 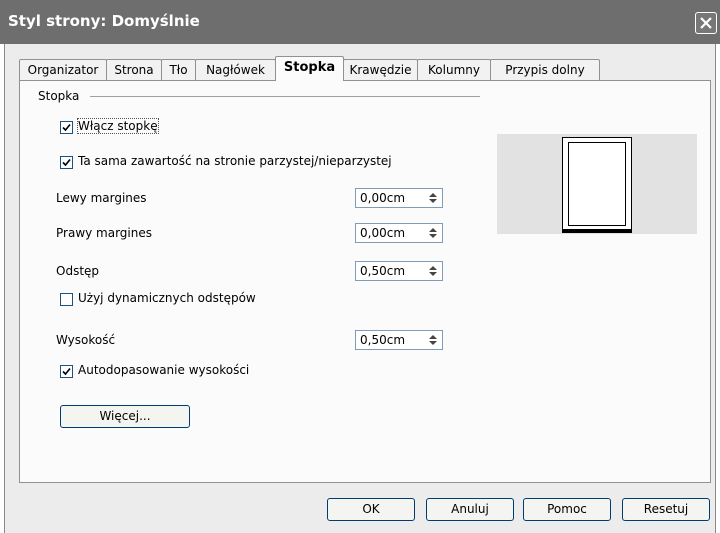 What do you see at coordinates (382, 271) in the screenshot?
I see `spacing-value: 0,50cm` at bounding box center [382, 271].